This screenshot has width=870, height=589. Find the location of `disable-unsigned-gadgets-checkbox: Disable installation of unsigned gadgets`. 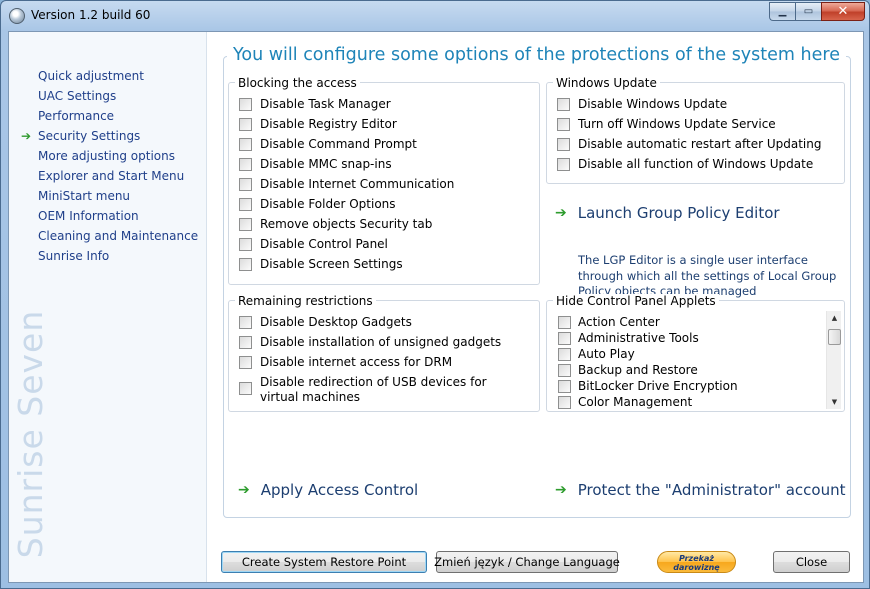

disable-unsigned-gadgets-checkbox: Disable installation of unsigned gadgets is located at coordinates (370, 344).